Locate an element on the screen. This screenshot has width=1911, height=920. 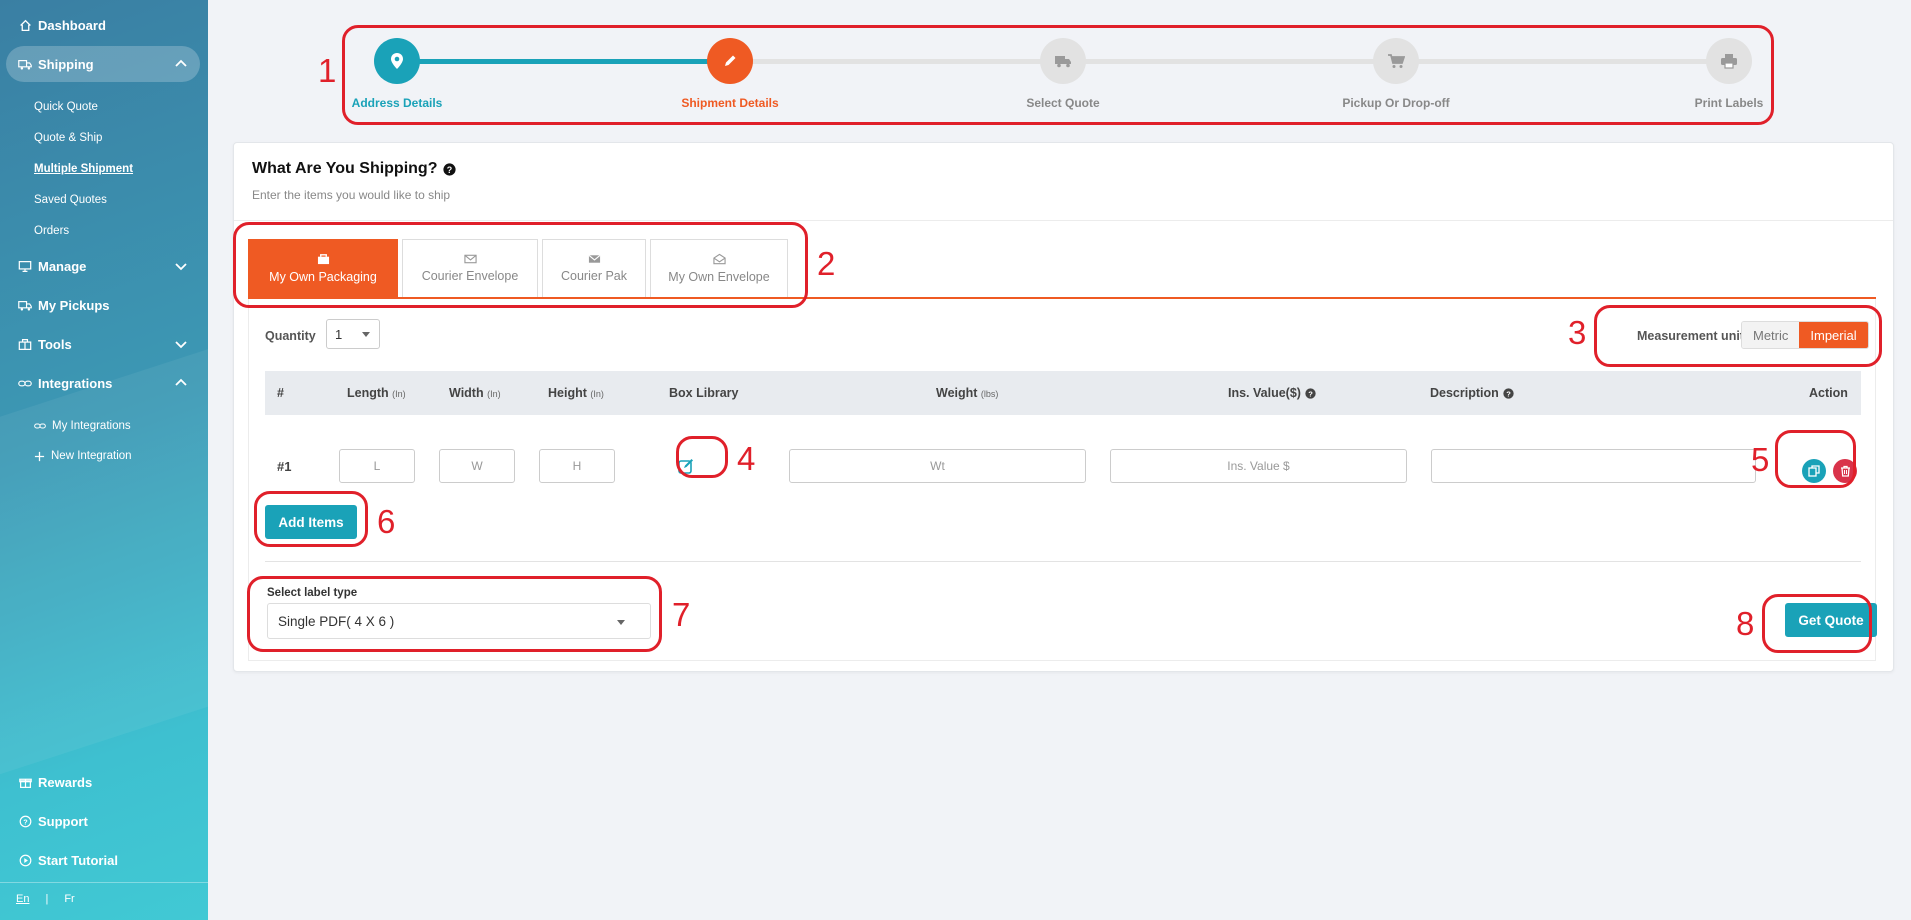
col-header-height: Height (In) is located at coordinates (576, 393).